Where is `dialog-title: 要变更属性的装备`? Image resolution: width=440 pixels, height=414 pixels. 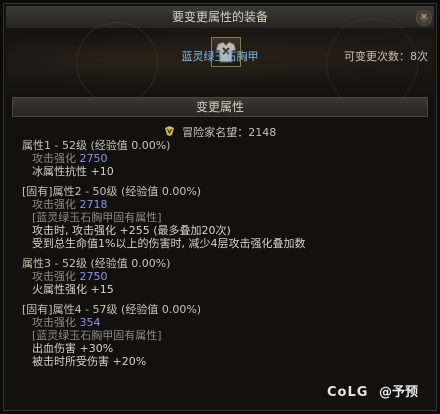
dialog-title: 要变更属性的装备 is located at coordinates (219, 17).